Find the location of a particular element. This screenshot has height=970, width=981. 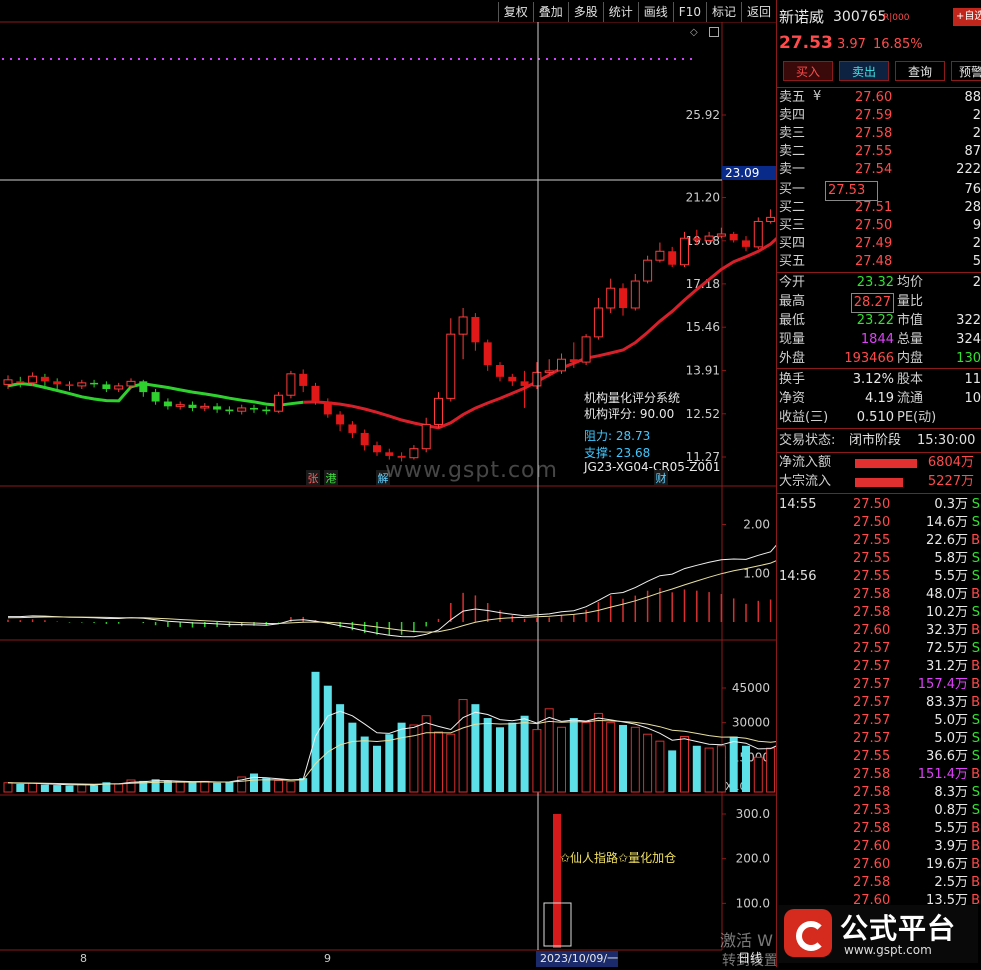

stock-name: 新诺威 is located at coordinates (802, 17).